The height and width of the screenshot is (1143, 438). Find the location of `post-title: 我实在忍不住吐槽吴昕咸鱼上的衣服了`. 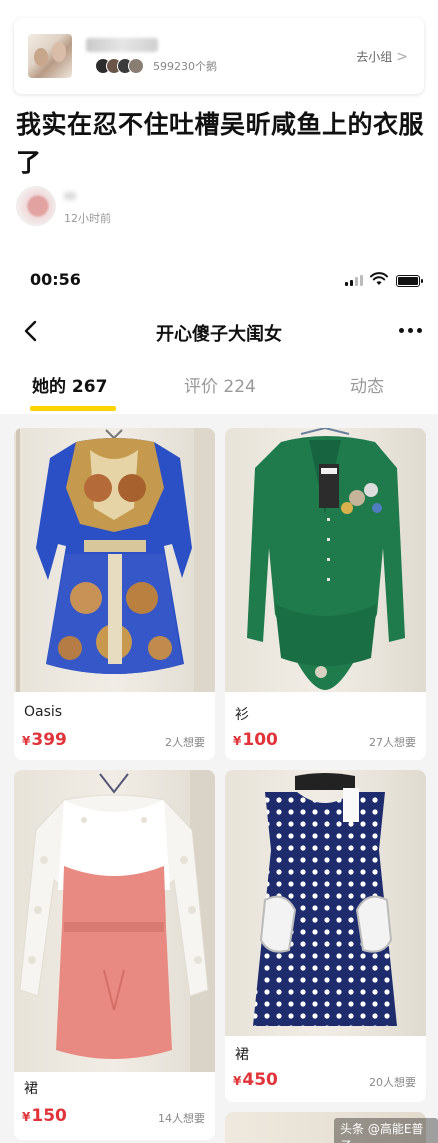

post-title: 我实在忍不住吐槽吴昕咸鱼上的衣服了 is located at coordinates (220, 143).